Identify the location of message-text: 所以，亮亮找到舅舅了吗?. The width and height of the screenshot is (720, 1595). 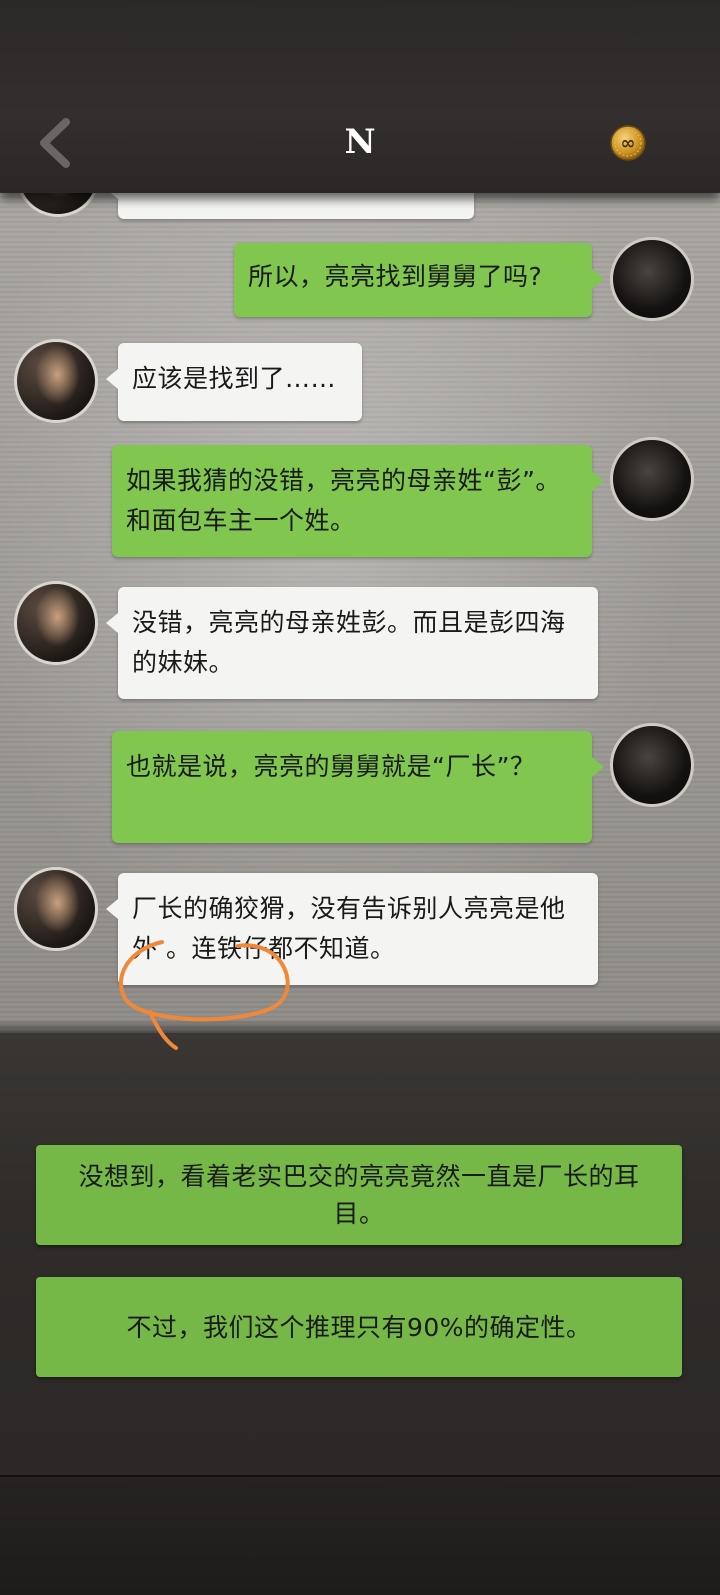
(395, 276).